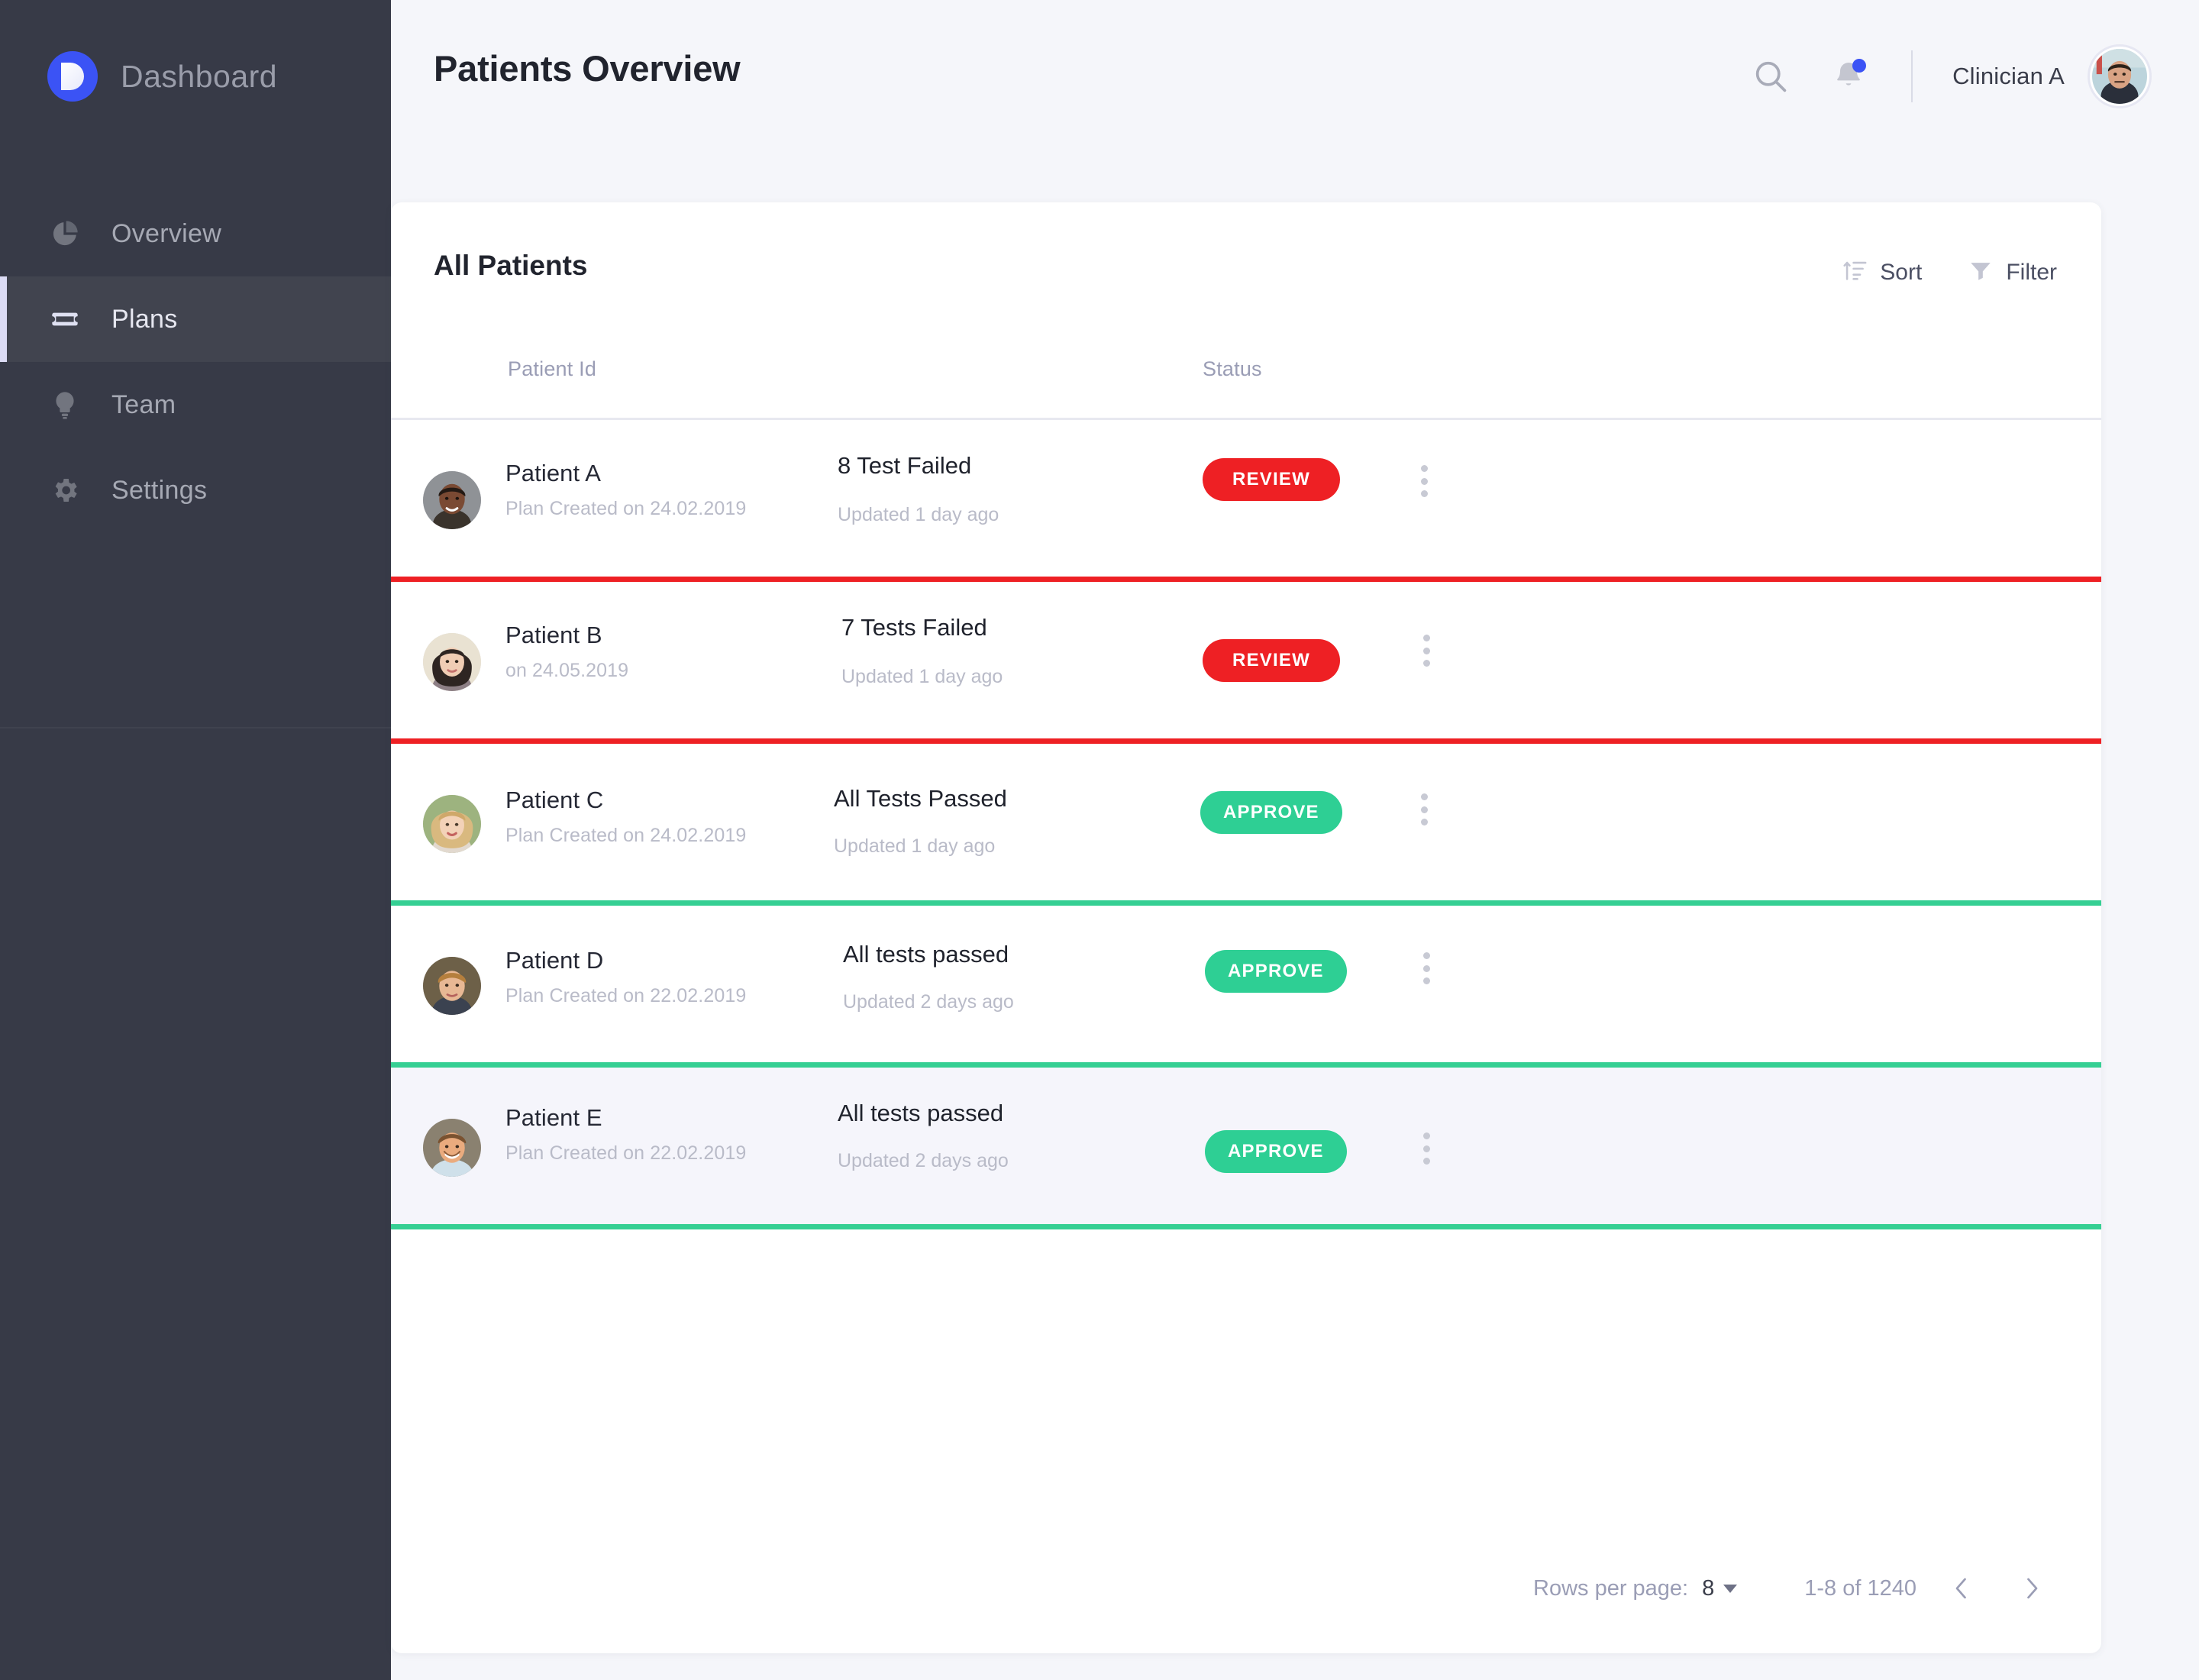  Describe the element at coordinates (1950, 76) in the screenshot. I see `top-bar-actions: Clinician A` at that location.